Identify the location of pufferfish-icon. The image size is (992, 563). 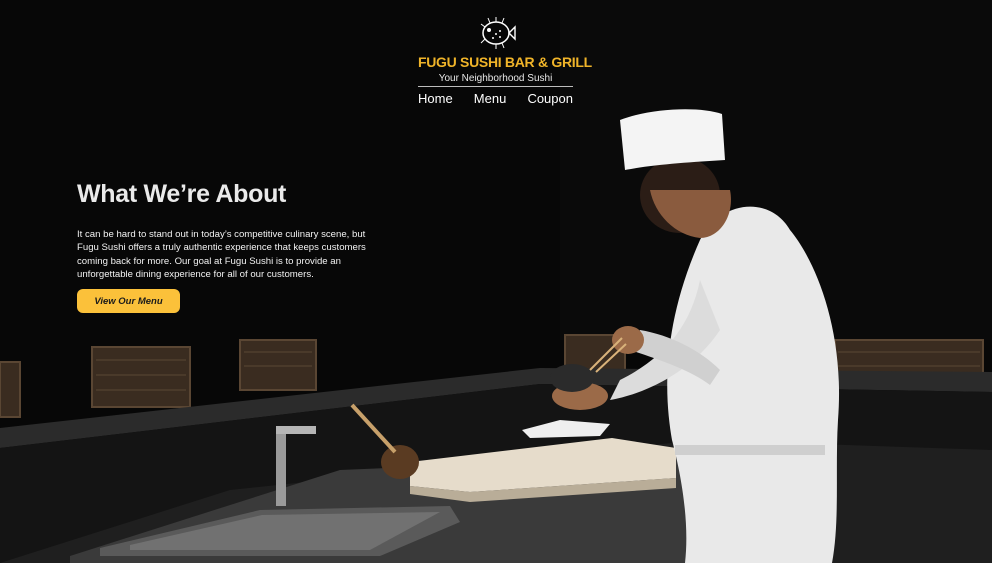
(496, 32).